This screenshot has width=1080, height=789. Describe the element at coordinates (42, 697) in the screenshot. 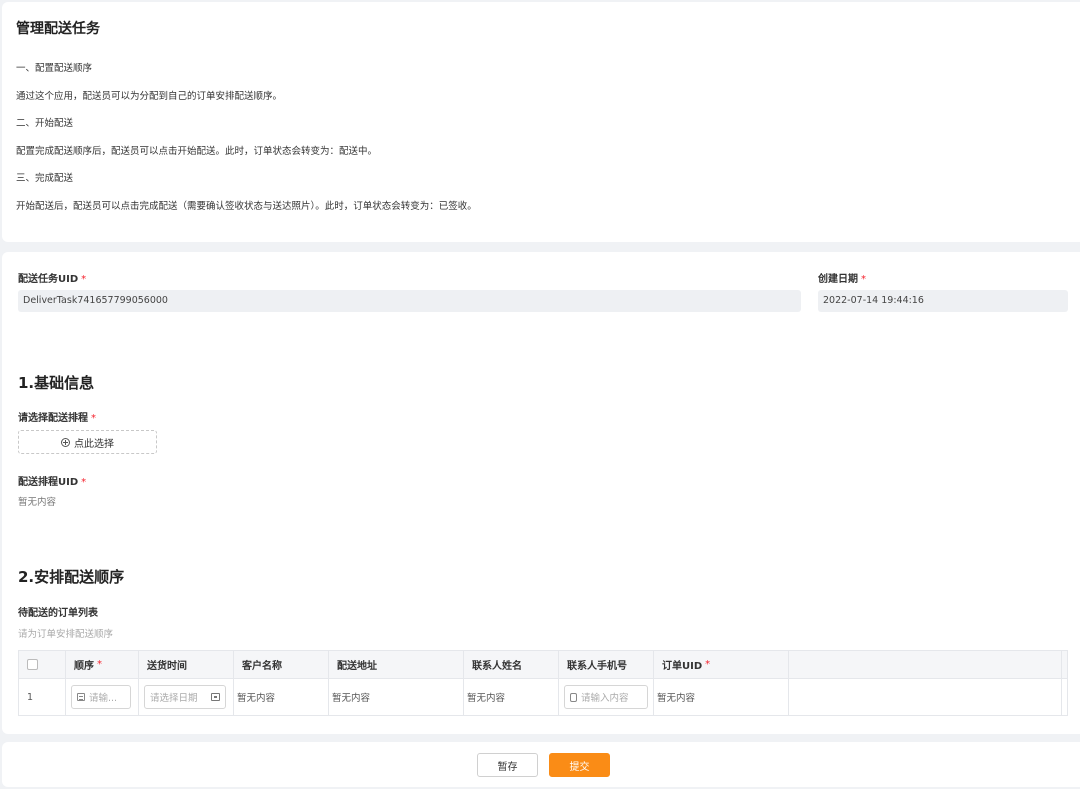

I see `row-index: 1` at that location.